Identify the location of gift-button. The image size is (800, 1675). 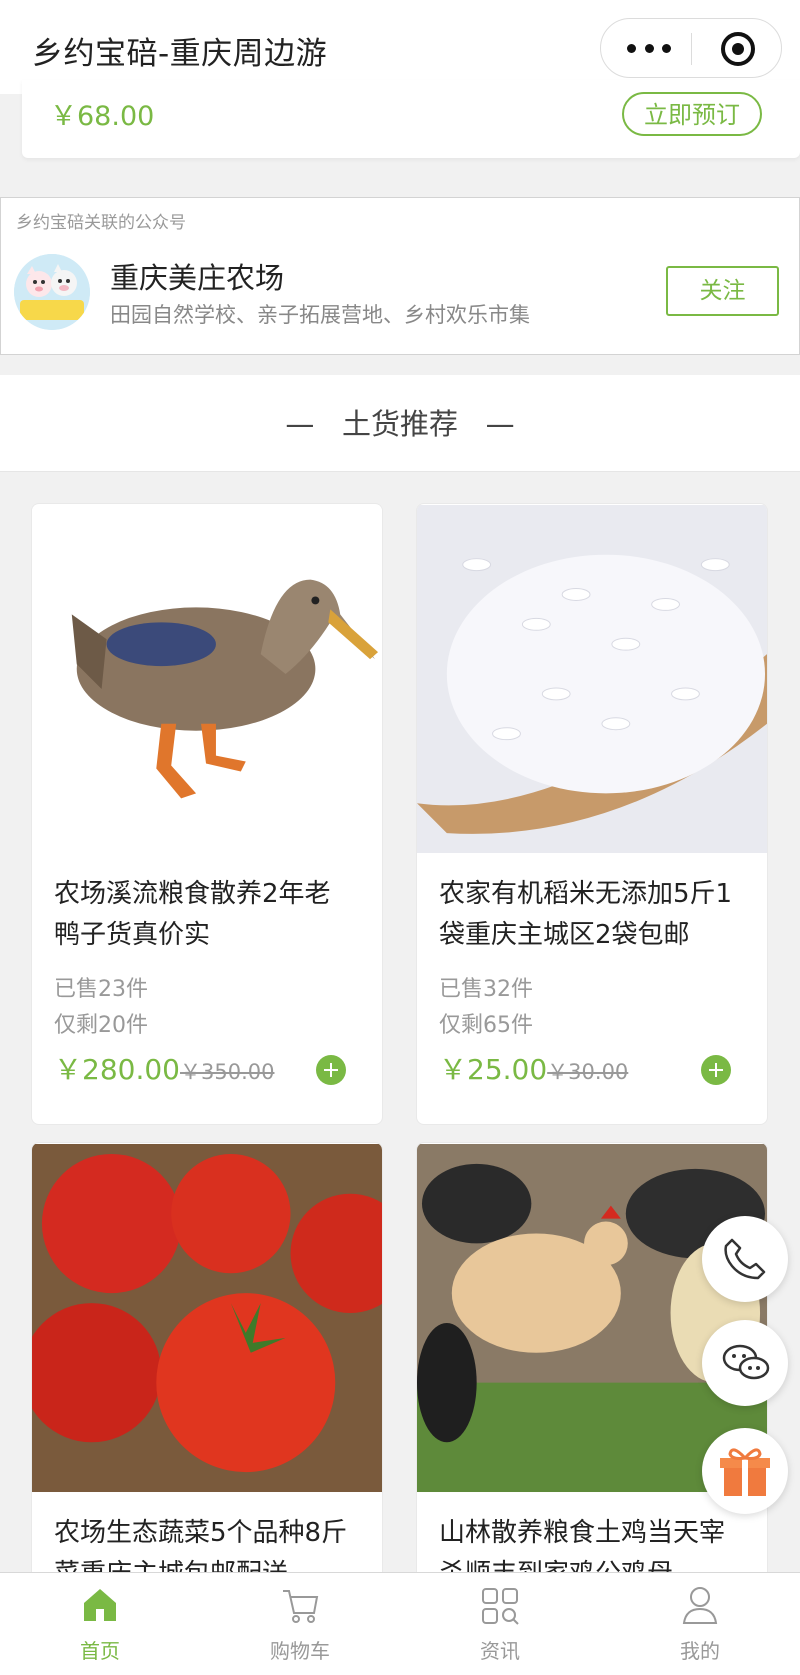
(745, 1471).